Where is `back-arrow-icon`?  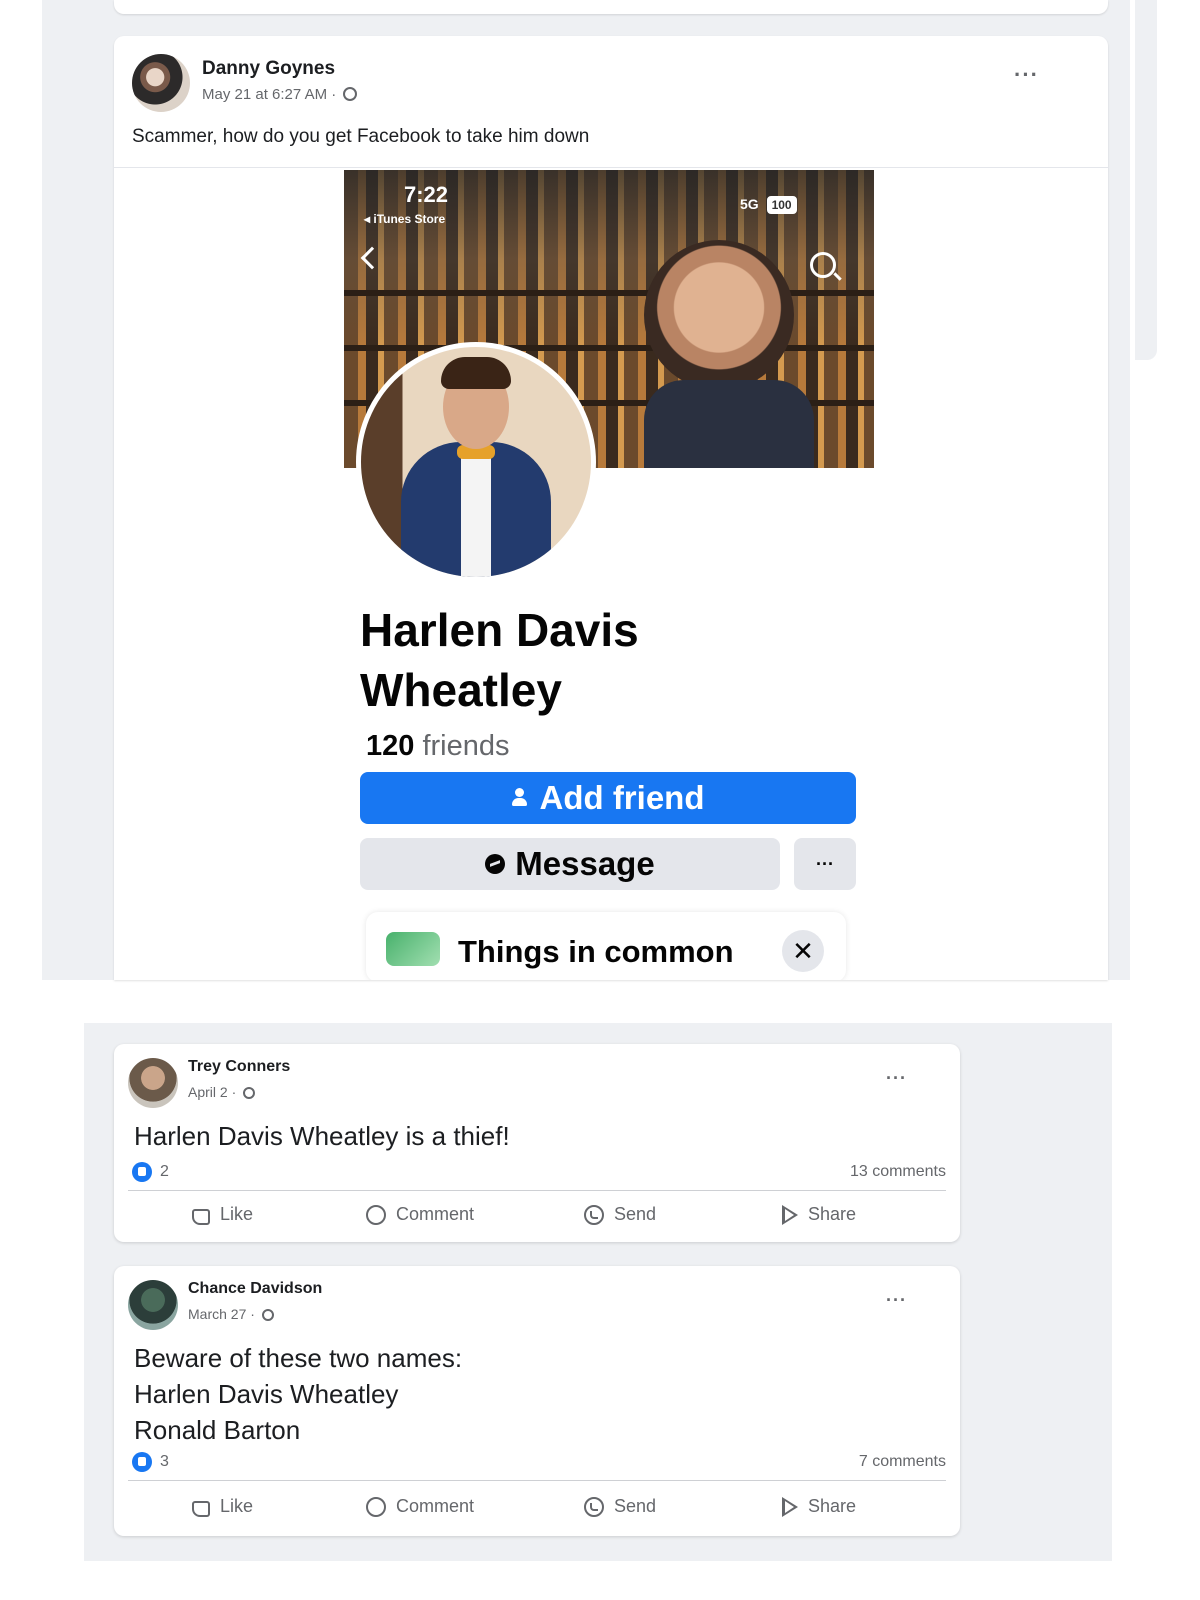
back-arrow-icon is located at coordinates (372, 258).